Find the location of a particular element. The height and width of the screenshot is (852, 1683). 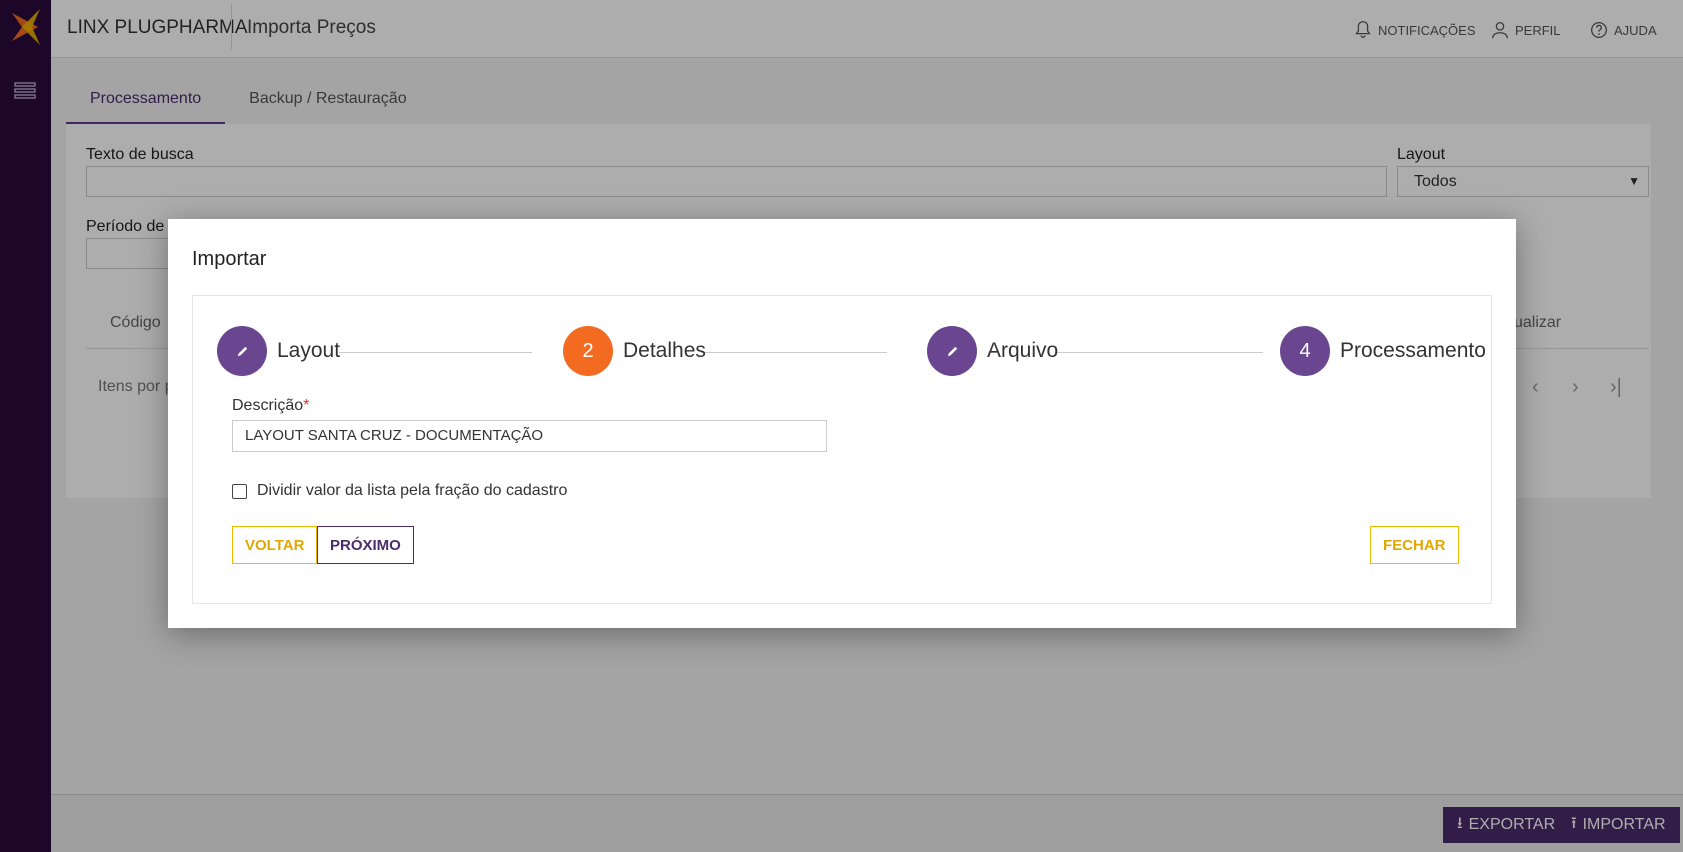

step-processamento: 4 Processamento is located at coordinates (1383, 351).